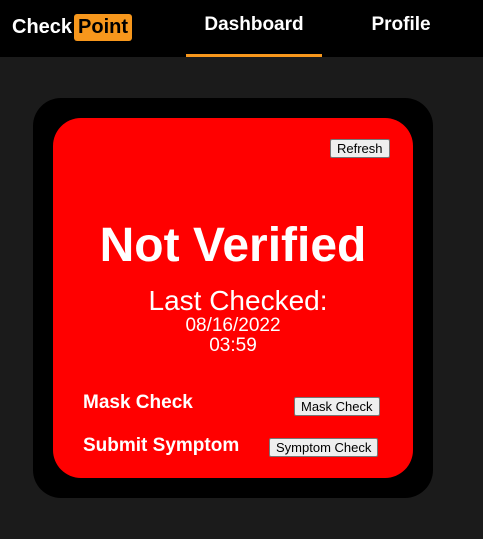  Describe the element at coordinates (360, 148) in the screenshot. I see `refresh-button: Refresh` at that location.